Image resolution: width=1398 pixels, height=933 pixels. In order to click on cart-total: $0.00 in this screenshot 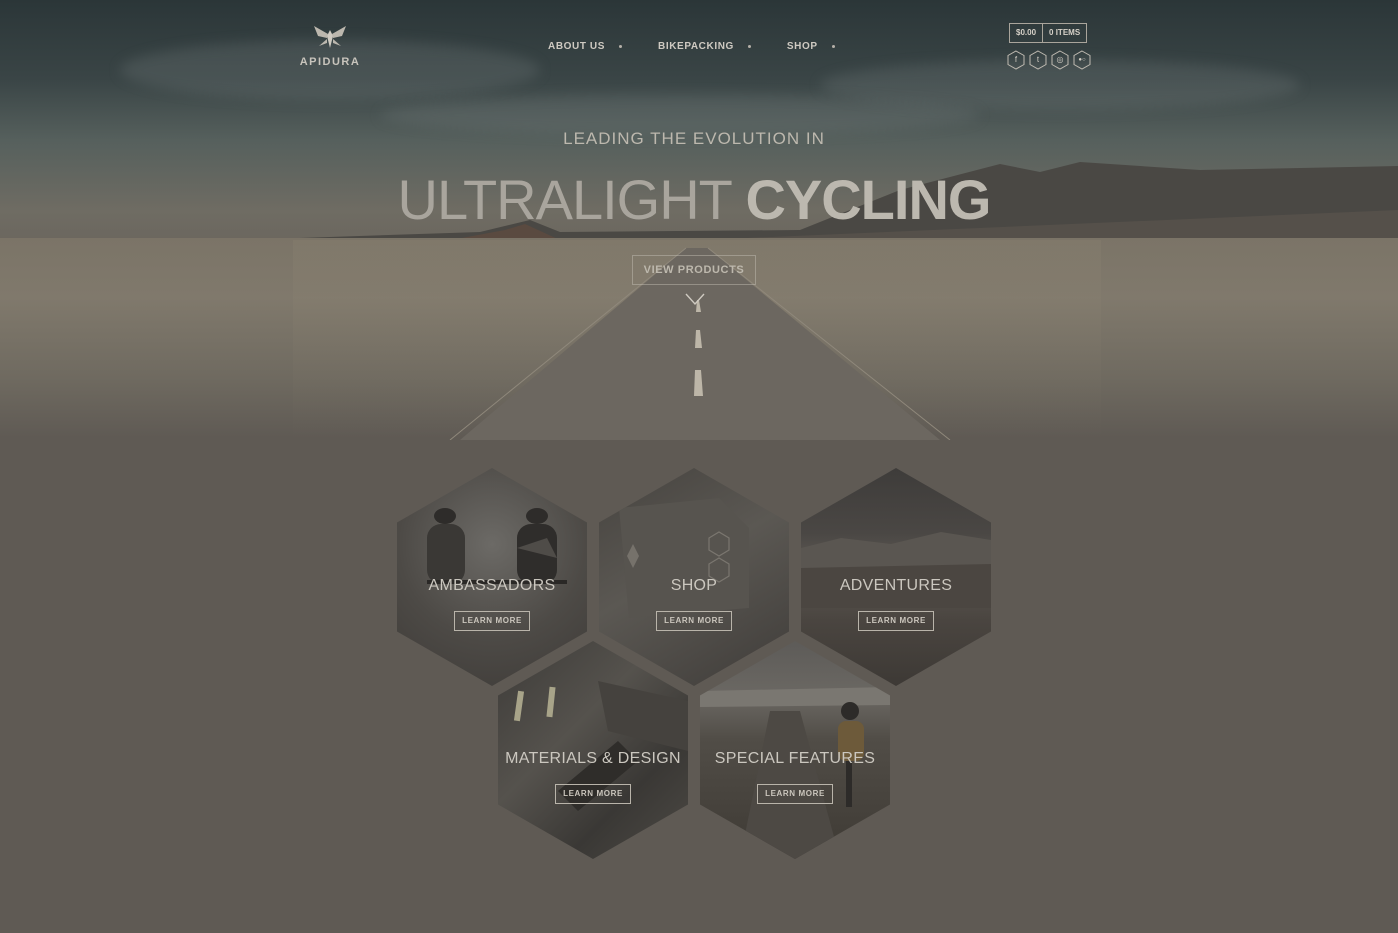, I will do `click(1026, 32)`.